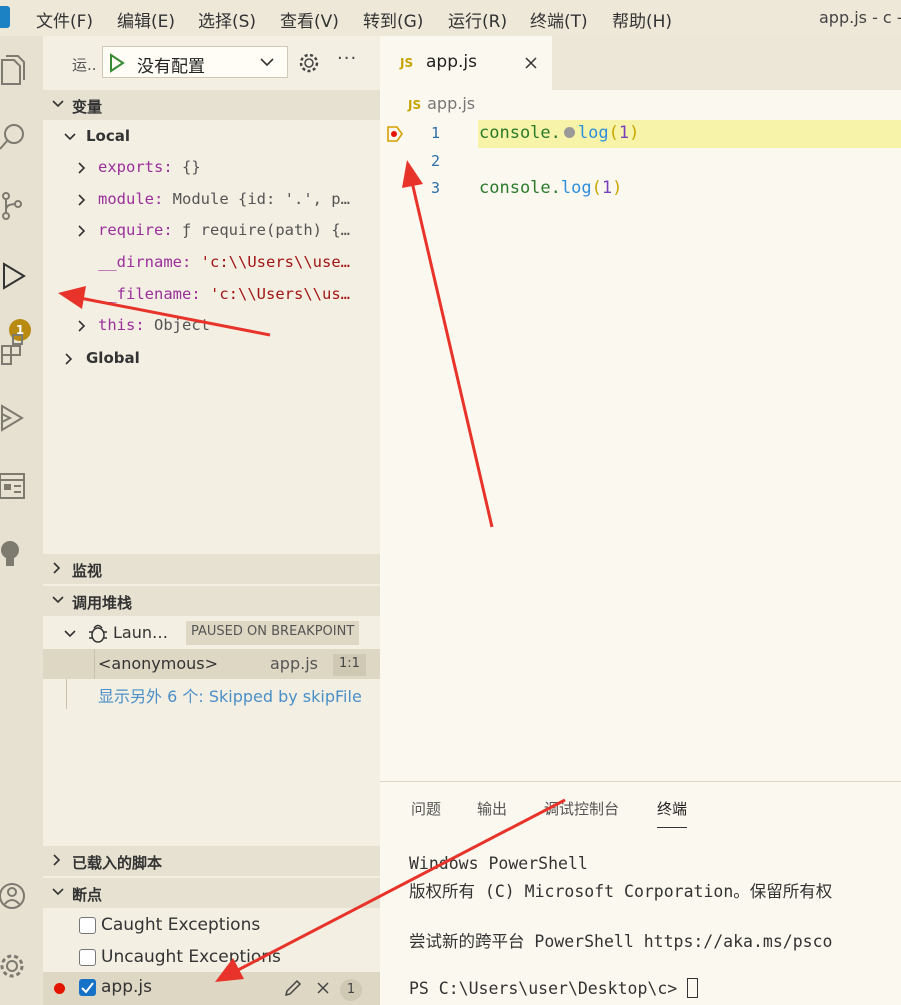 The image size is (901, 1005). Describe the element at coordinates (531, 63) in the screenshot. I see `close-icon` at that location.